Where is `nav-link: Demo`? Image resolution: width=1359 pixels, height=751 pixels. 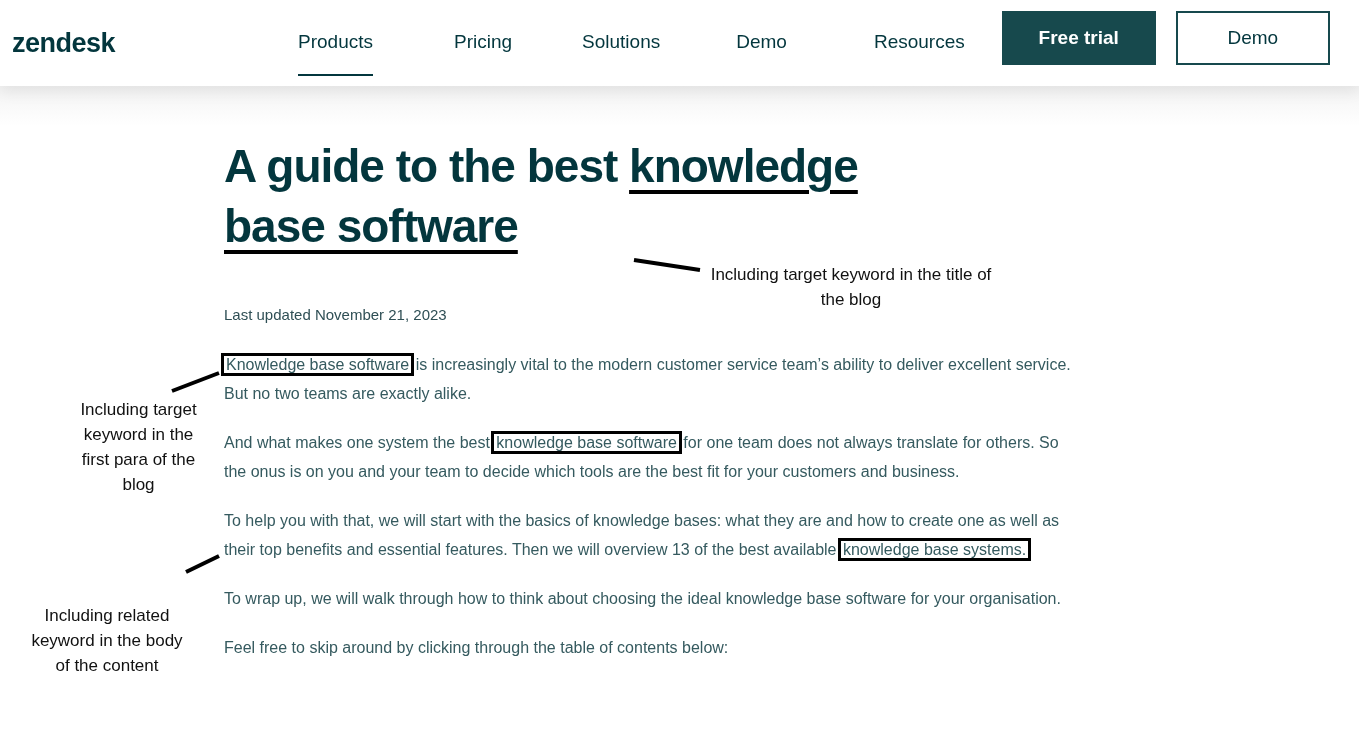 nav-link: Demo is located at coordinates (761, 43).